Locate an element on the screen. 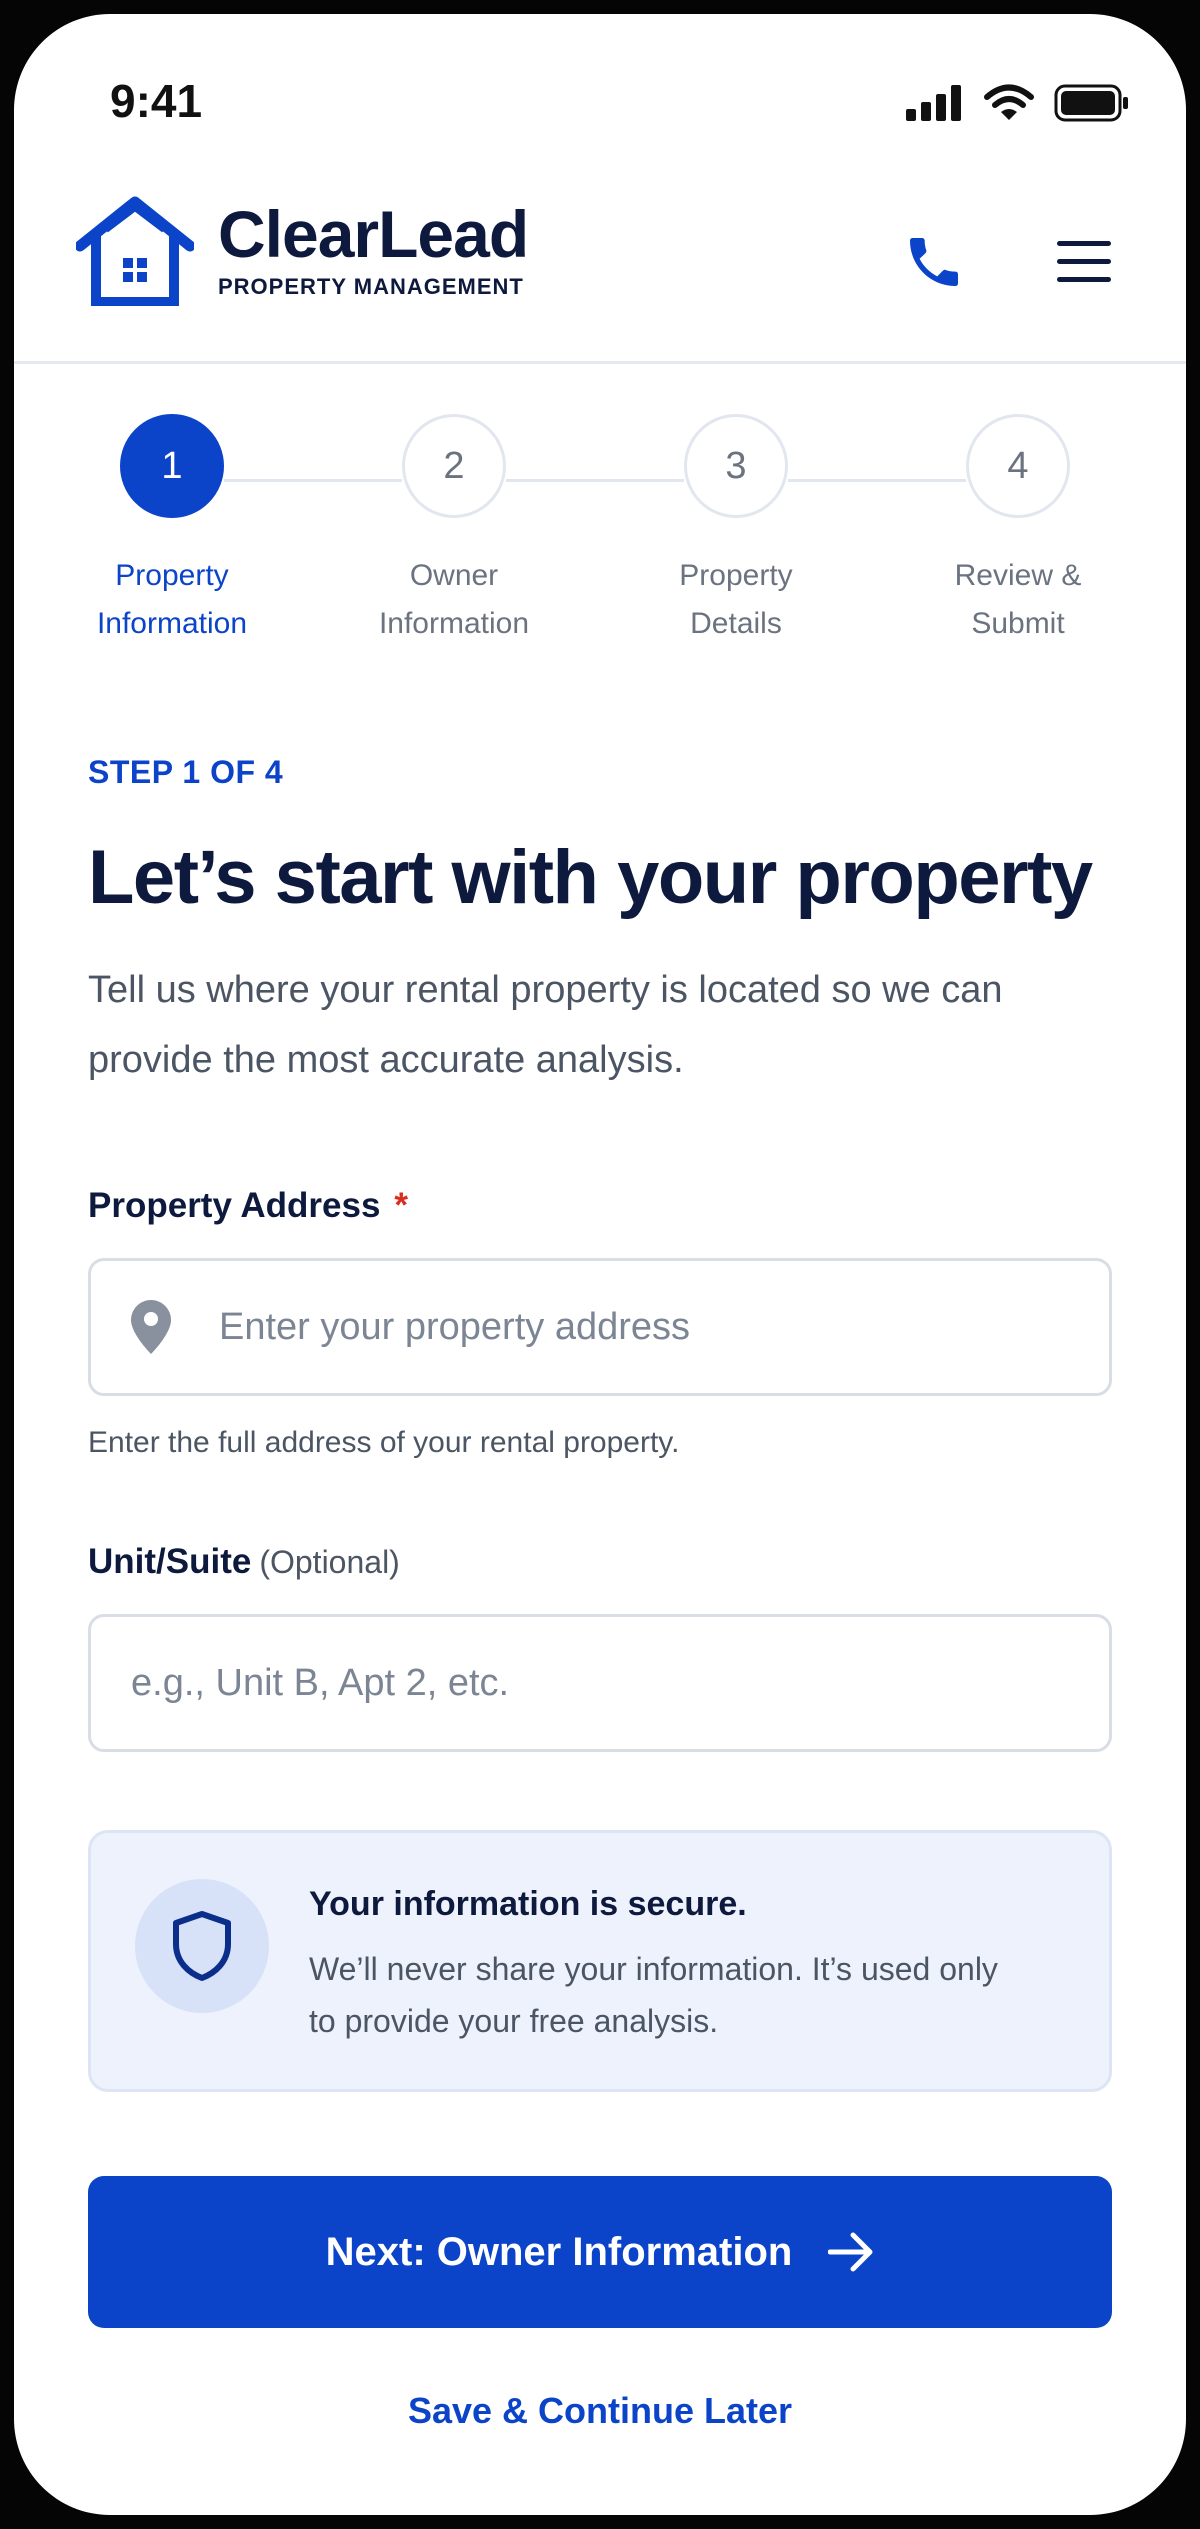 This screenshot has width=1200, height=2529. step-review-submit: 4 Review & Submit is located at coordinates (1018, 531).